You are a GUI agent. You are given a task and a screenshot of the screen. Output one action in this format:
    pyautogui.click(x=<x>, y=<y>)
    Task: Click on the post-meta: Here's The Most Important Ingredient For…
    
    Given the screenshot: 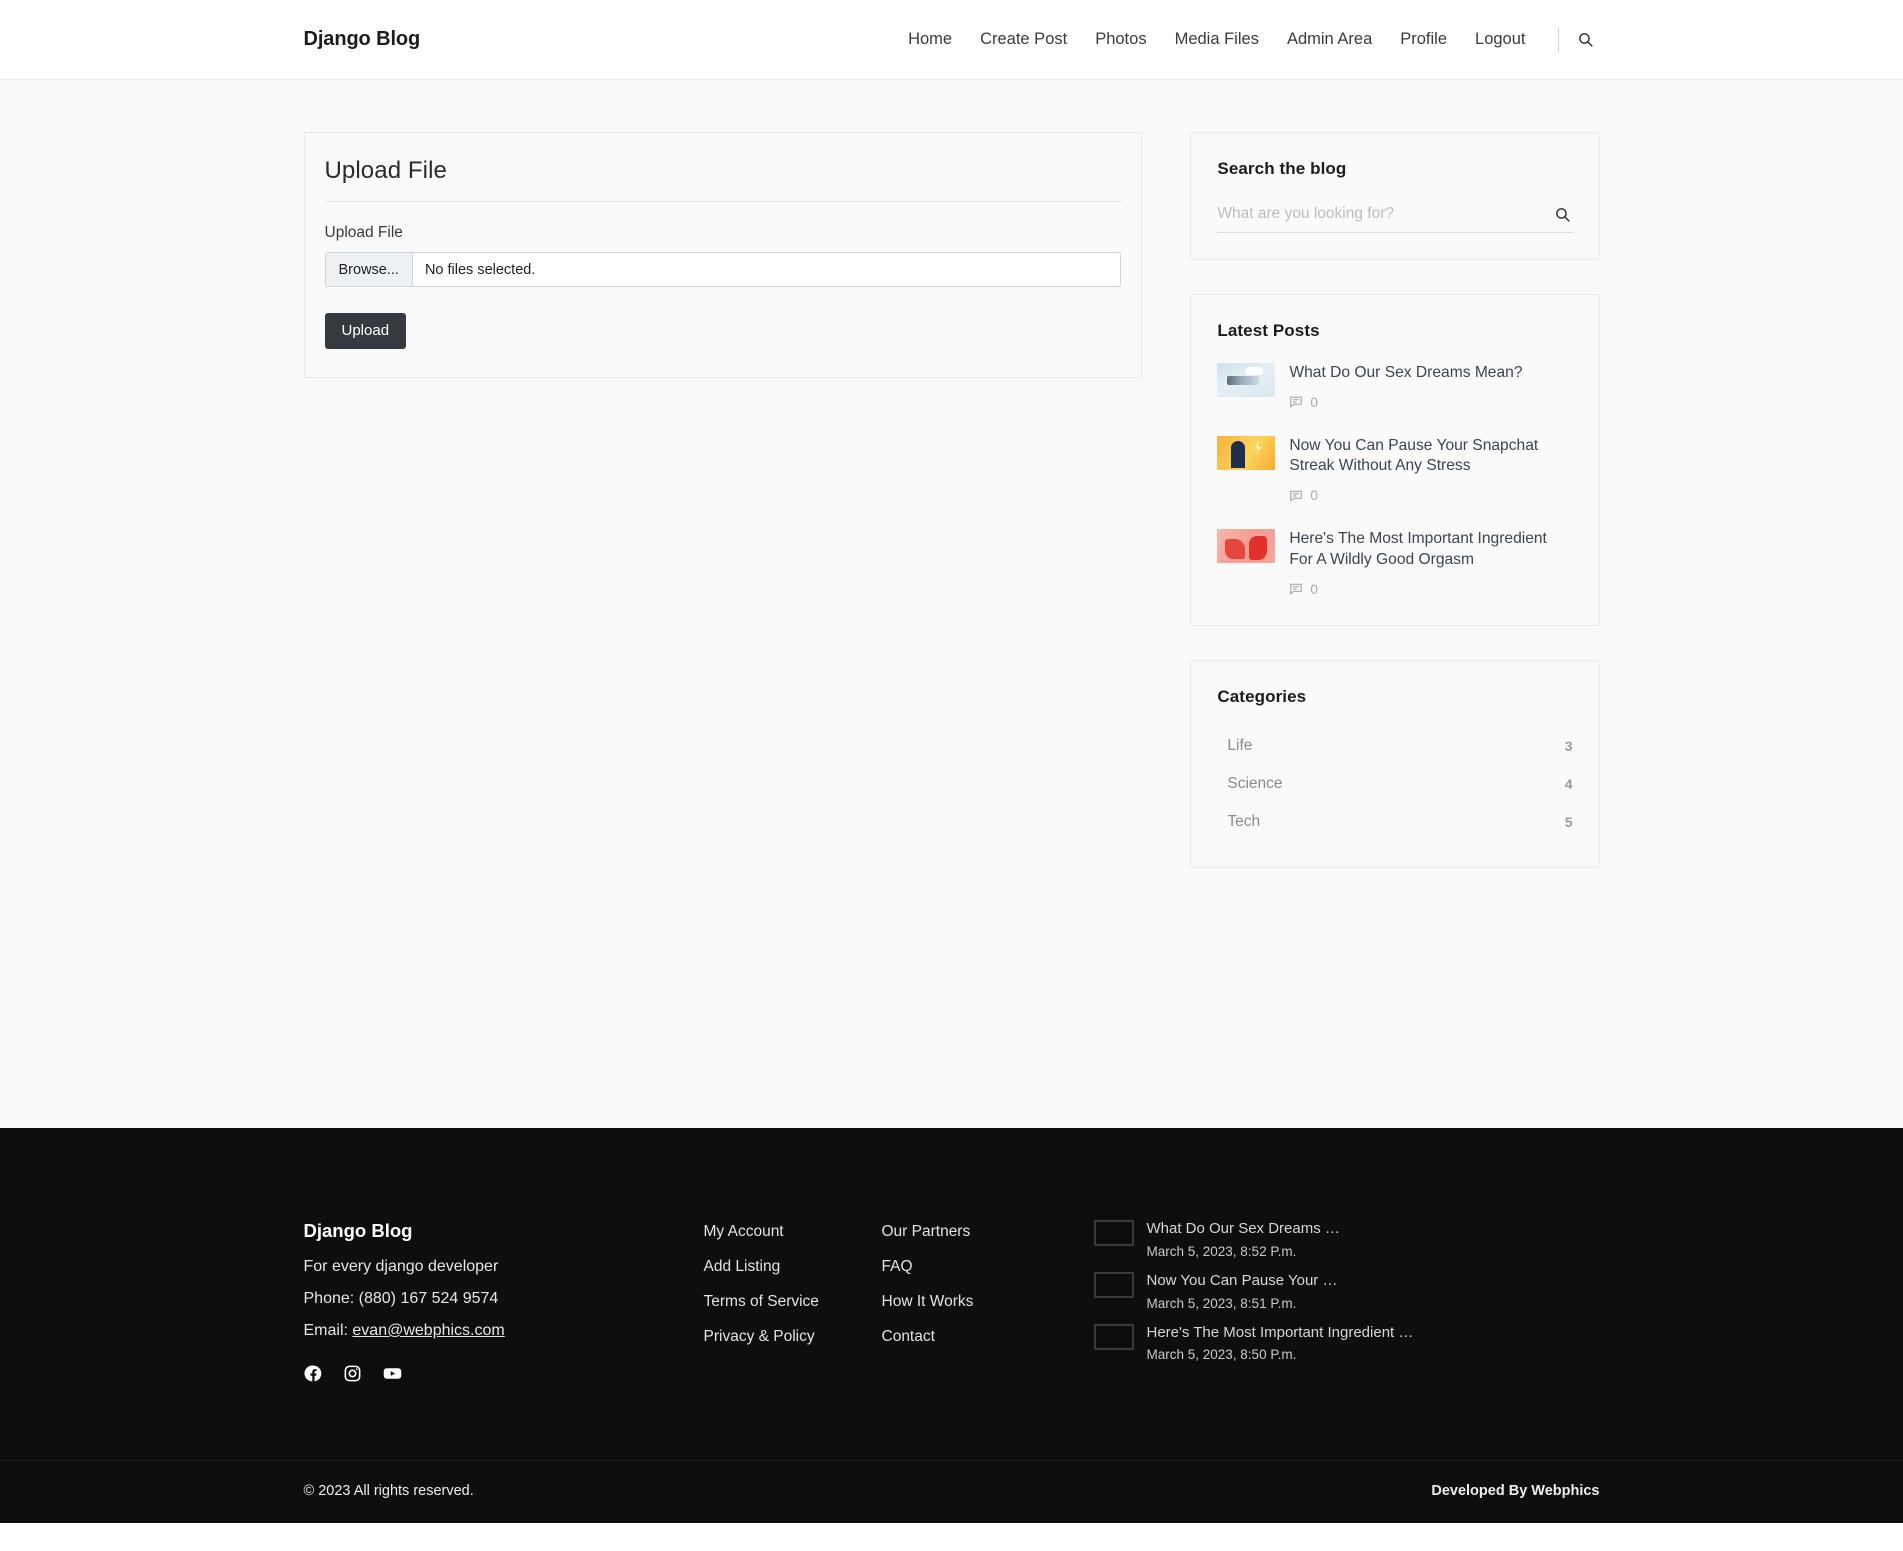 What is the action you would take?
    pyautogui.click(x=1430, y=562)
    